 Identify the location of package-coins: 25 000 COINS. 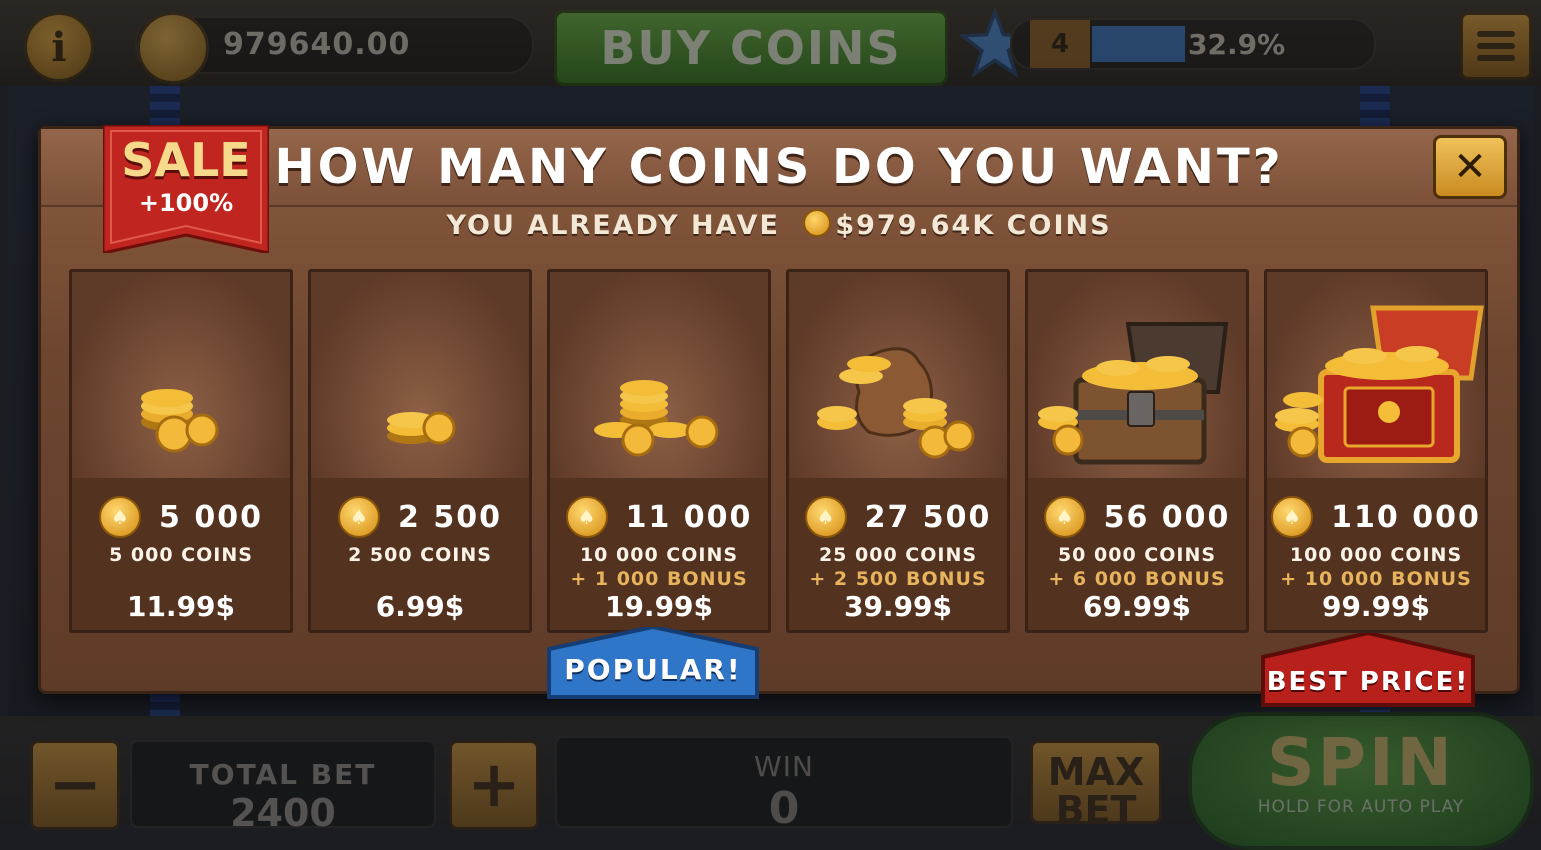
(898, 555).